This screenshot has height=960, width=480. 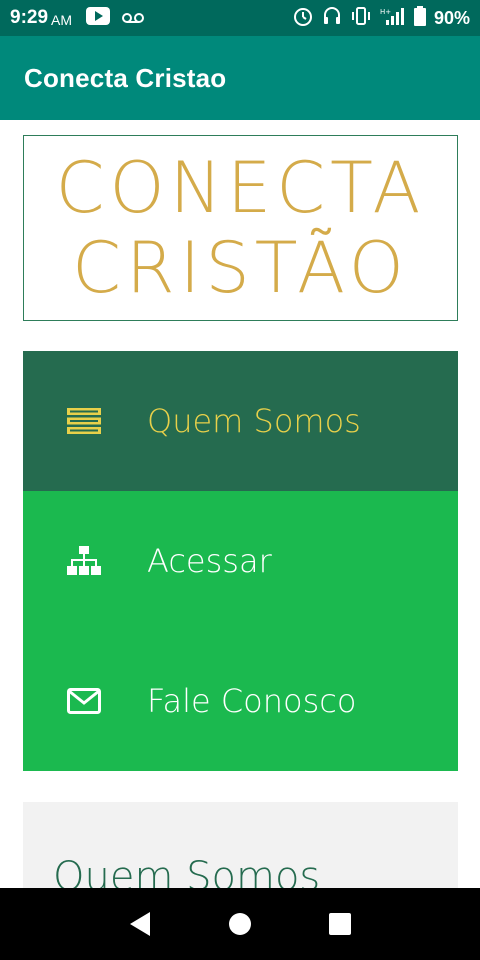 I want to click on menu-item-label: Fale Conosco, so click(x=252, y=701).